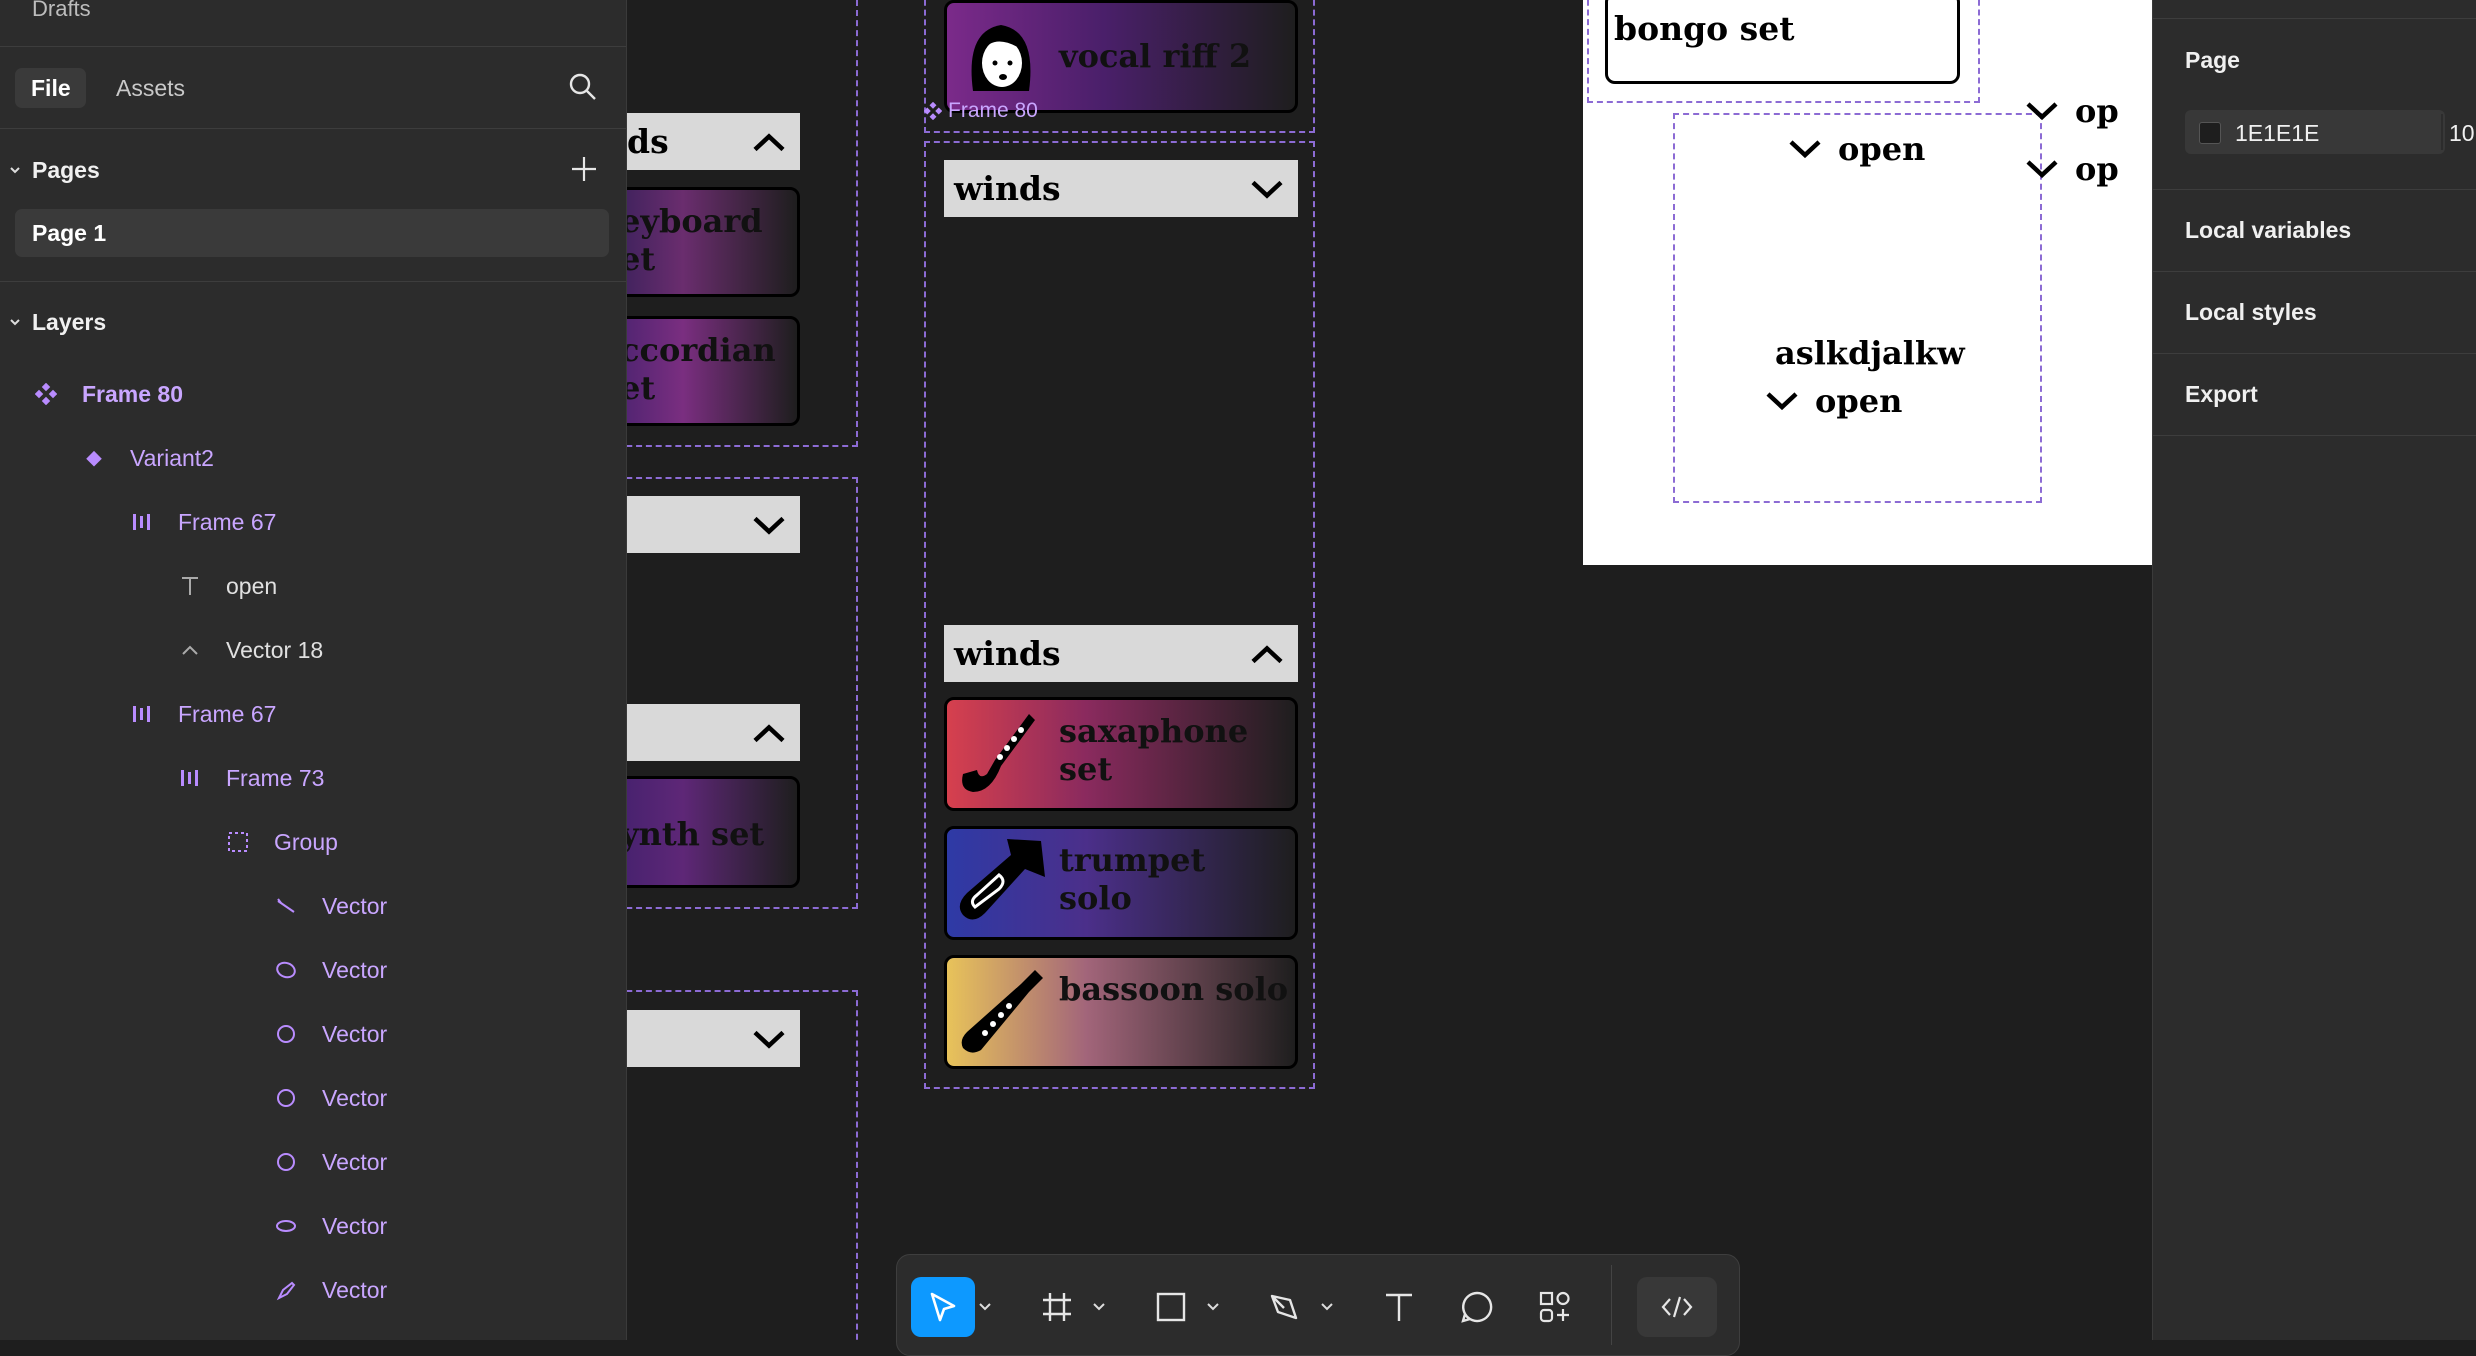 The width and height of the screenshot is (2476, 1356). I want to click on layer-row: Vector 18, so click(249, 650).